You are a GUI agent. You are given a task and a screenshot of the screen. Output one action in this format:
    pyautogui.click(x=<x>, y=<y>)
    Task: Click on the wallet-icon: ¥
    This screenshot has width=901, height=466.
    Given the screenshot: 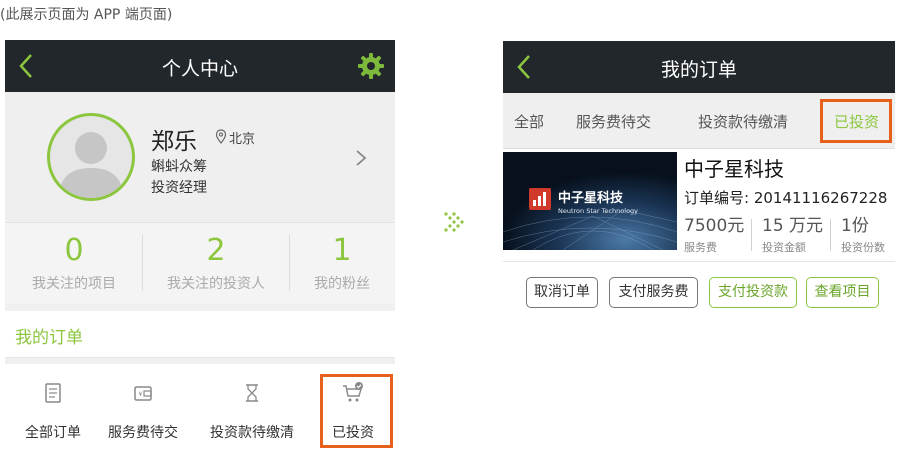 What is the action you would take?
    pyautogui.click(x=143, y=393)
    